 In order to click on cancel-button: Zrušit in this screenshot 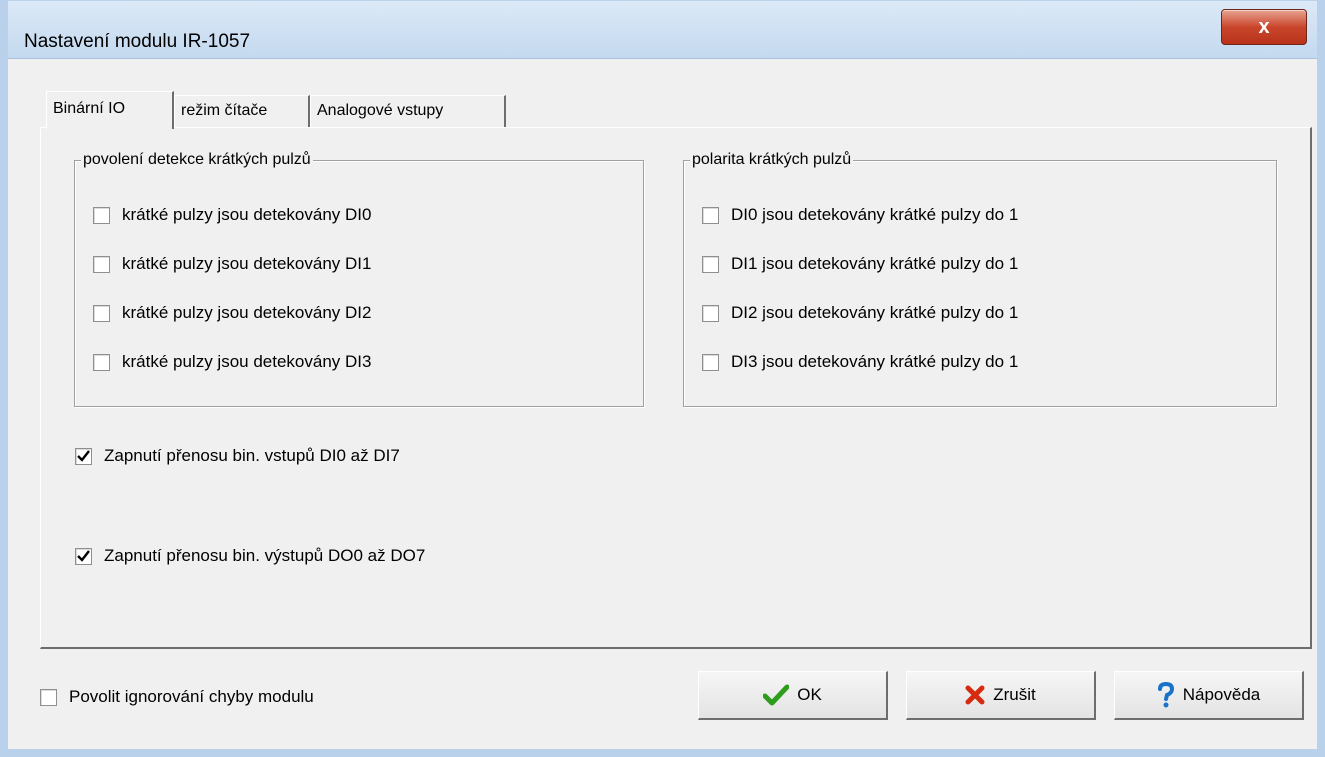, I will do `click(1001, 695)`.